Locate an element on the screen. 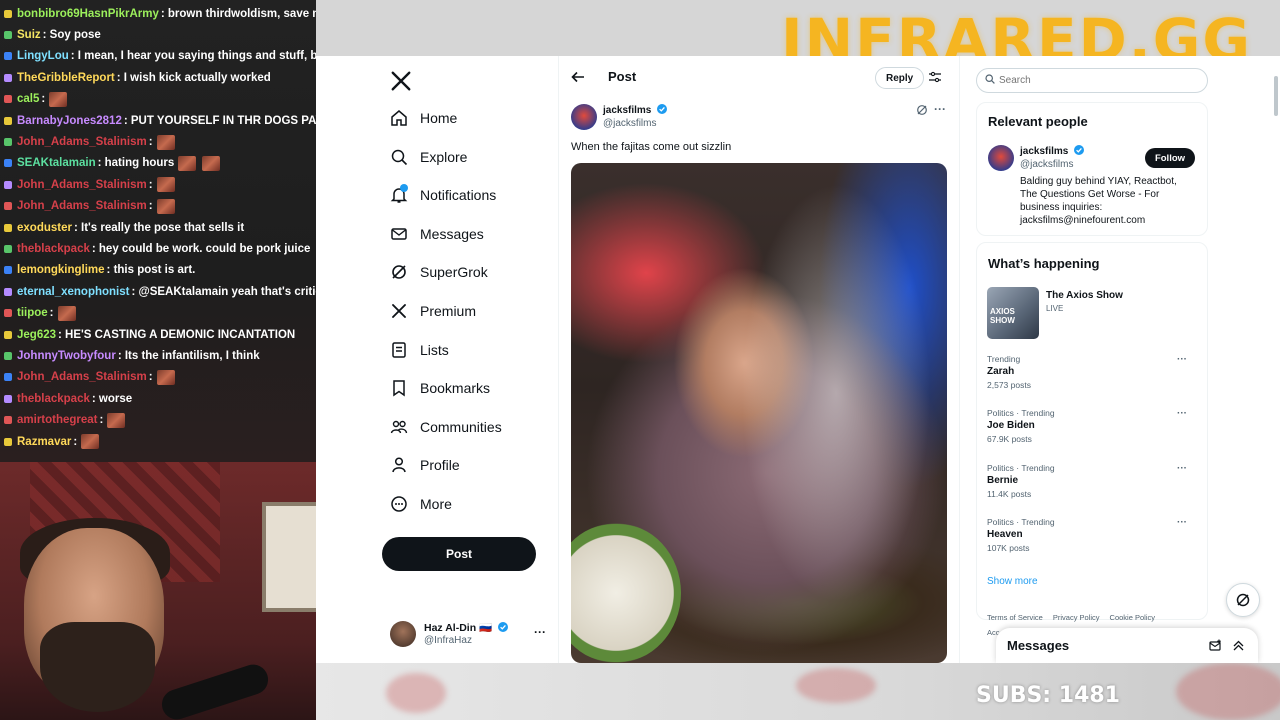 This screenshot has height=720, width=1280. chat-username: eternal_xenophonist is located at coordinates (73, 292).